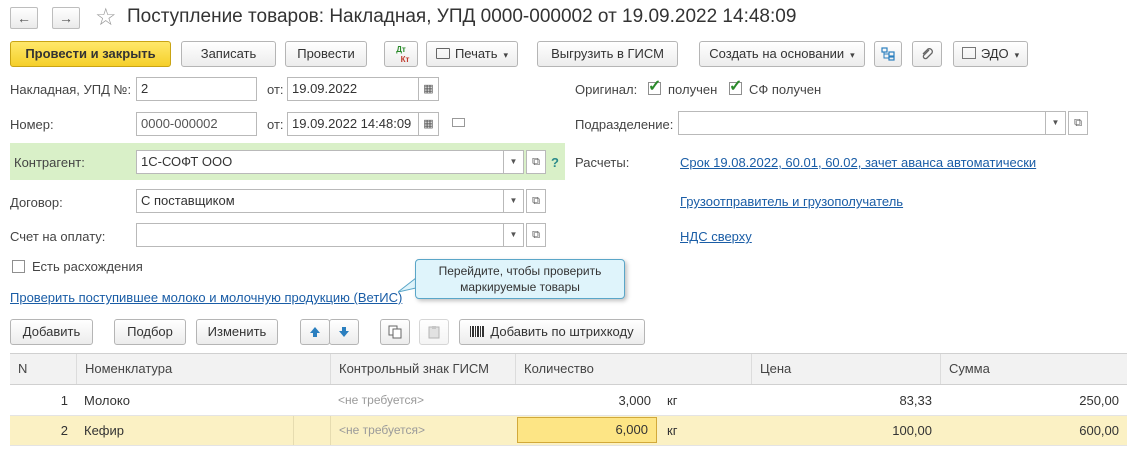  Describe the element at coordinates (18, 266) in the screenshot. I see `discrepancy-checkbox` at that location.